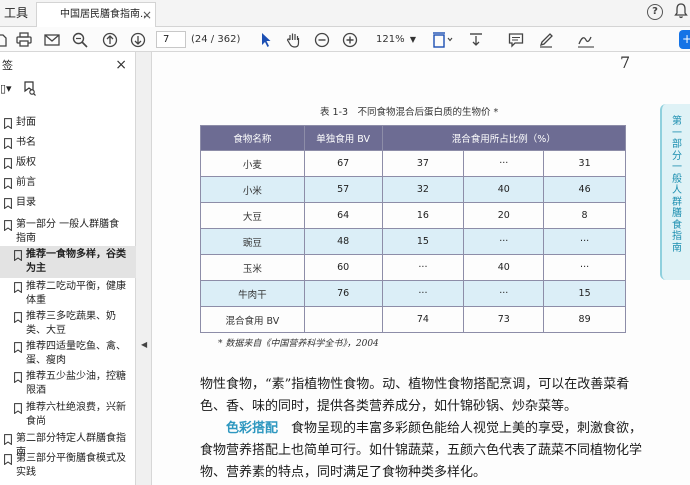 This screenshot has height=485, width=690. Describe the element at coordinates (68, 324) in the screenshot. I see `bookmark-item: 推荐三多吃蔬果、奶类、大豆` at that location.